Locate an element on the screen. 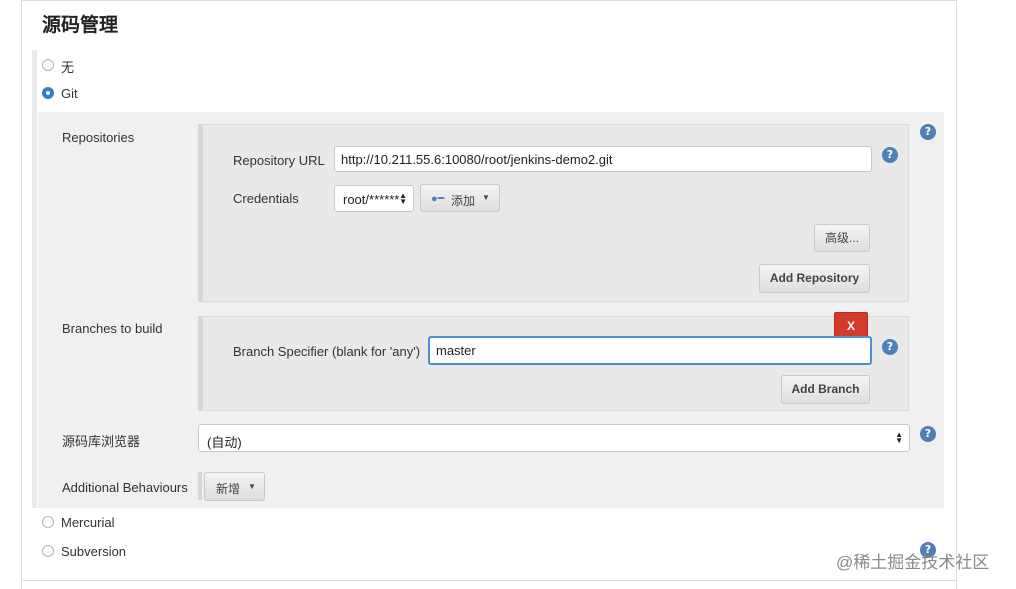 This screenshot has width=1016, height=589. credentials-label: Credentials is located at coordinates (266, 198).